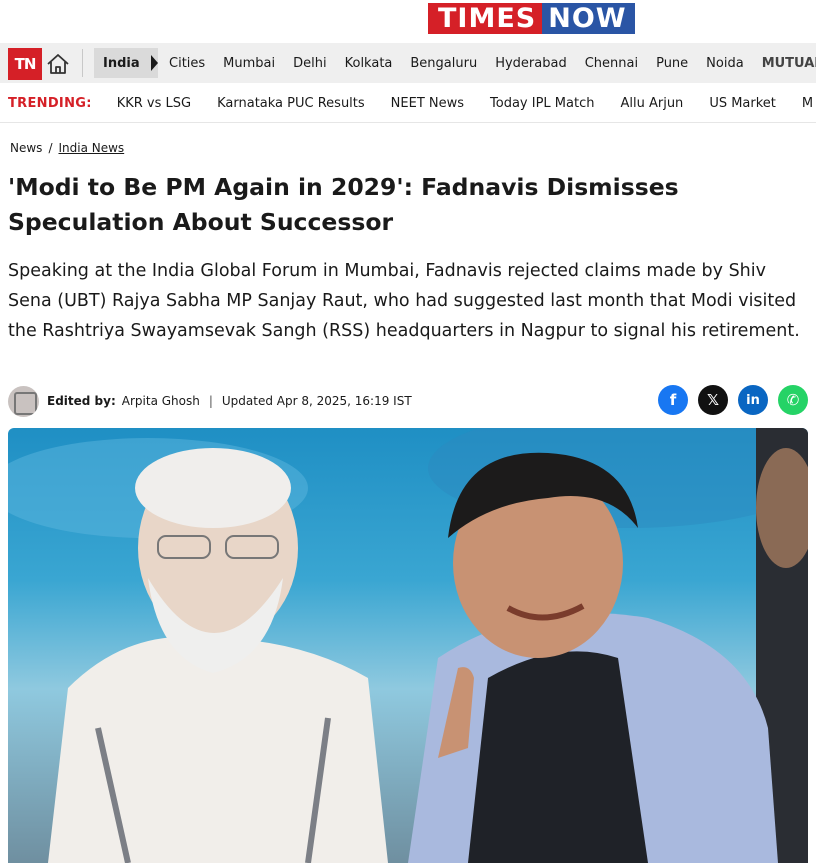 The height and width of the screenshot is (863, 816). I want to click on brand-header: TIMES NOW, so click(408, 21).